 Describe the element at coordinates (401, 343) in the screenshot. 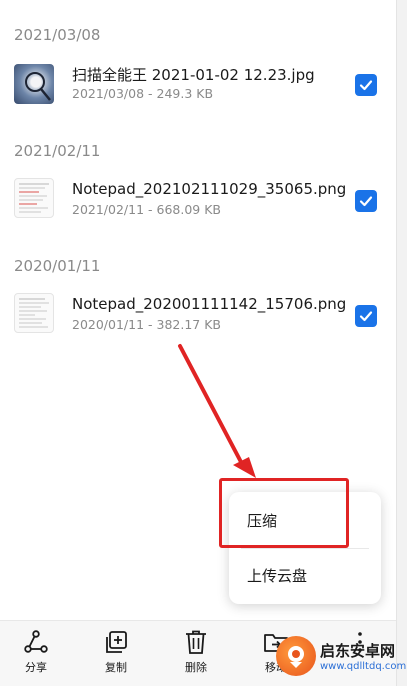

I see `right-edge-strip` at that location.